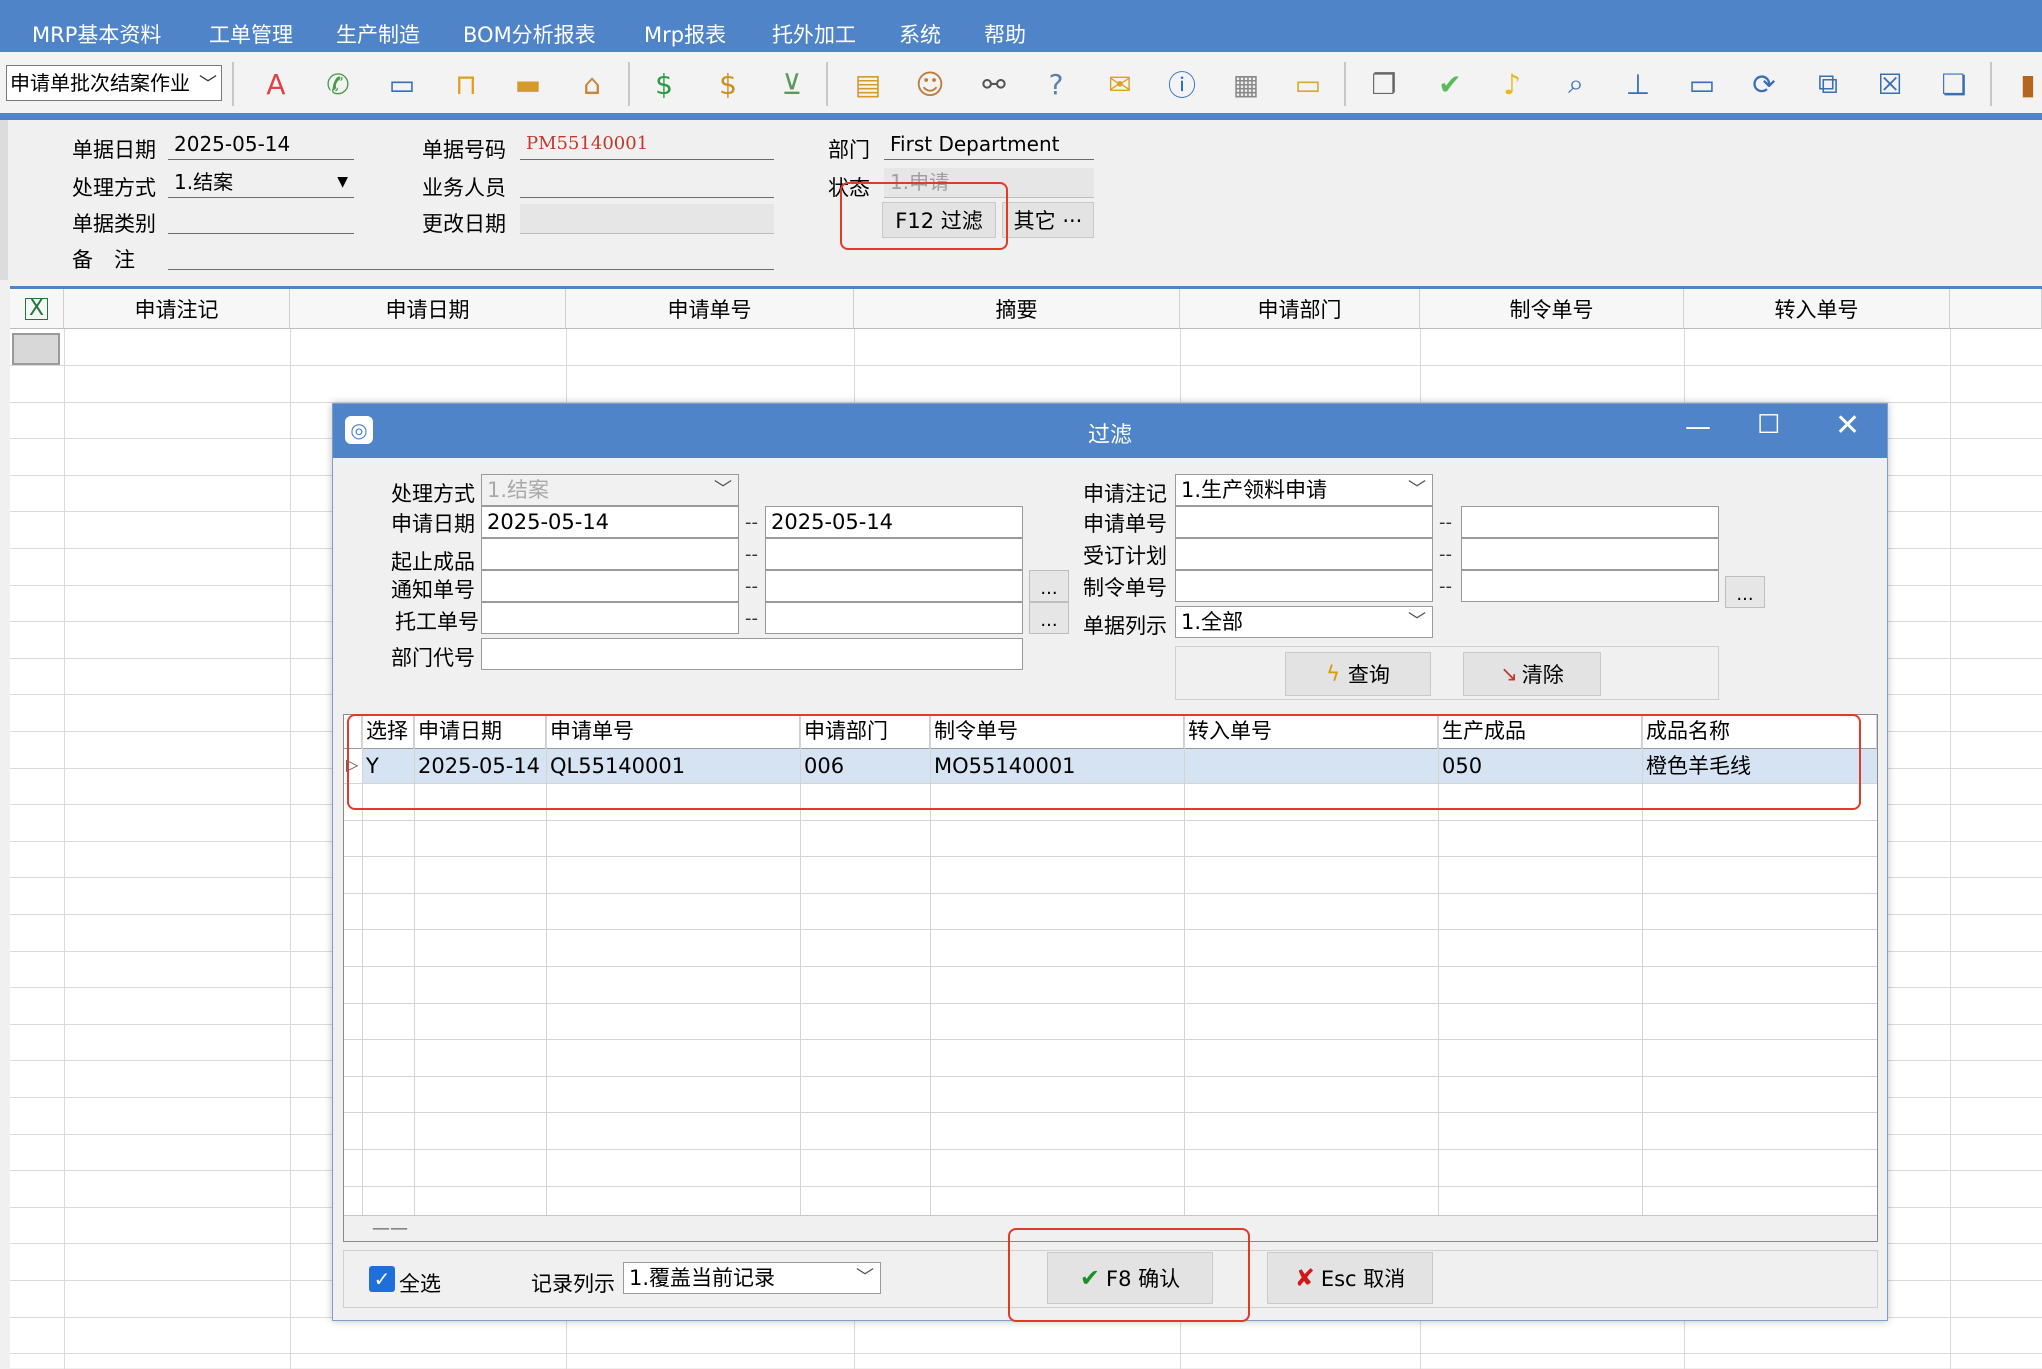 The width and height of the screenshot is (2042, 1369). Describe the element at coordinates (177, 309) in the screenshot. I see `col-apply-mark: 申请注记` at that location.